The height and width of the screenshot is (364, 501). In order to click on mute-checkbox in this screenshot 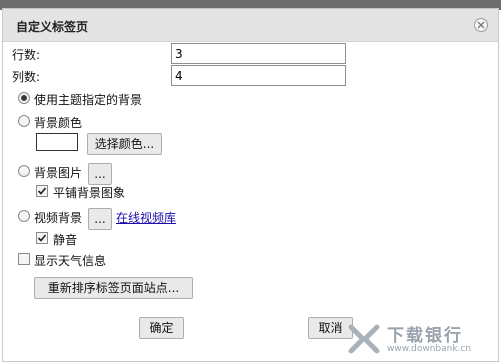, I will do `click(42, 238)`.